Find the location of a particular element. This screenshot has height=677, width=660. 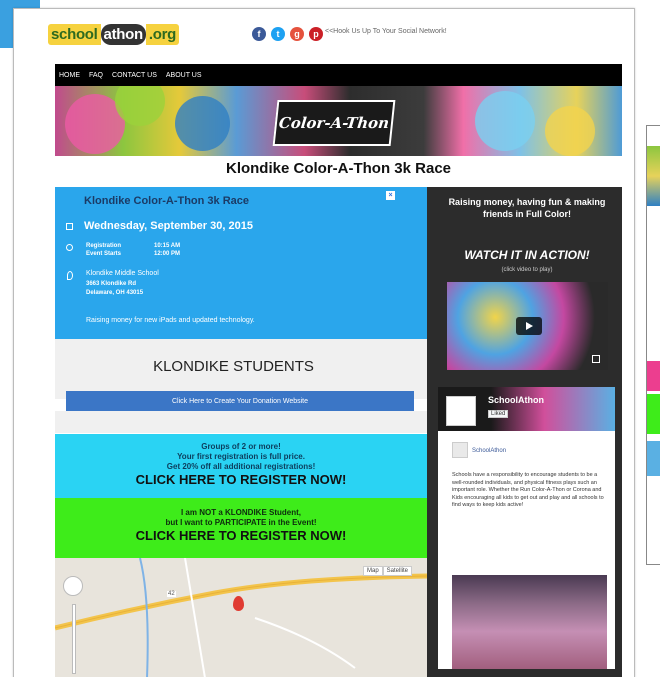

google-plus-icon: g is located at coordinates (297, 34).